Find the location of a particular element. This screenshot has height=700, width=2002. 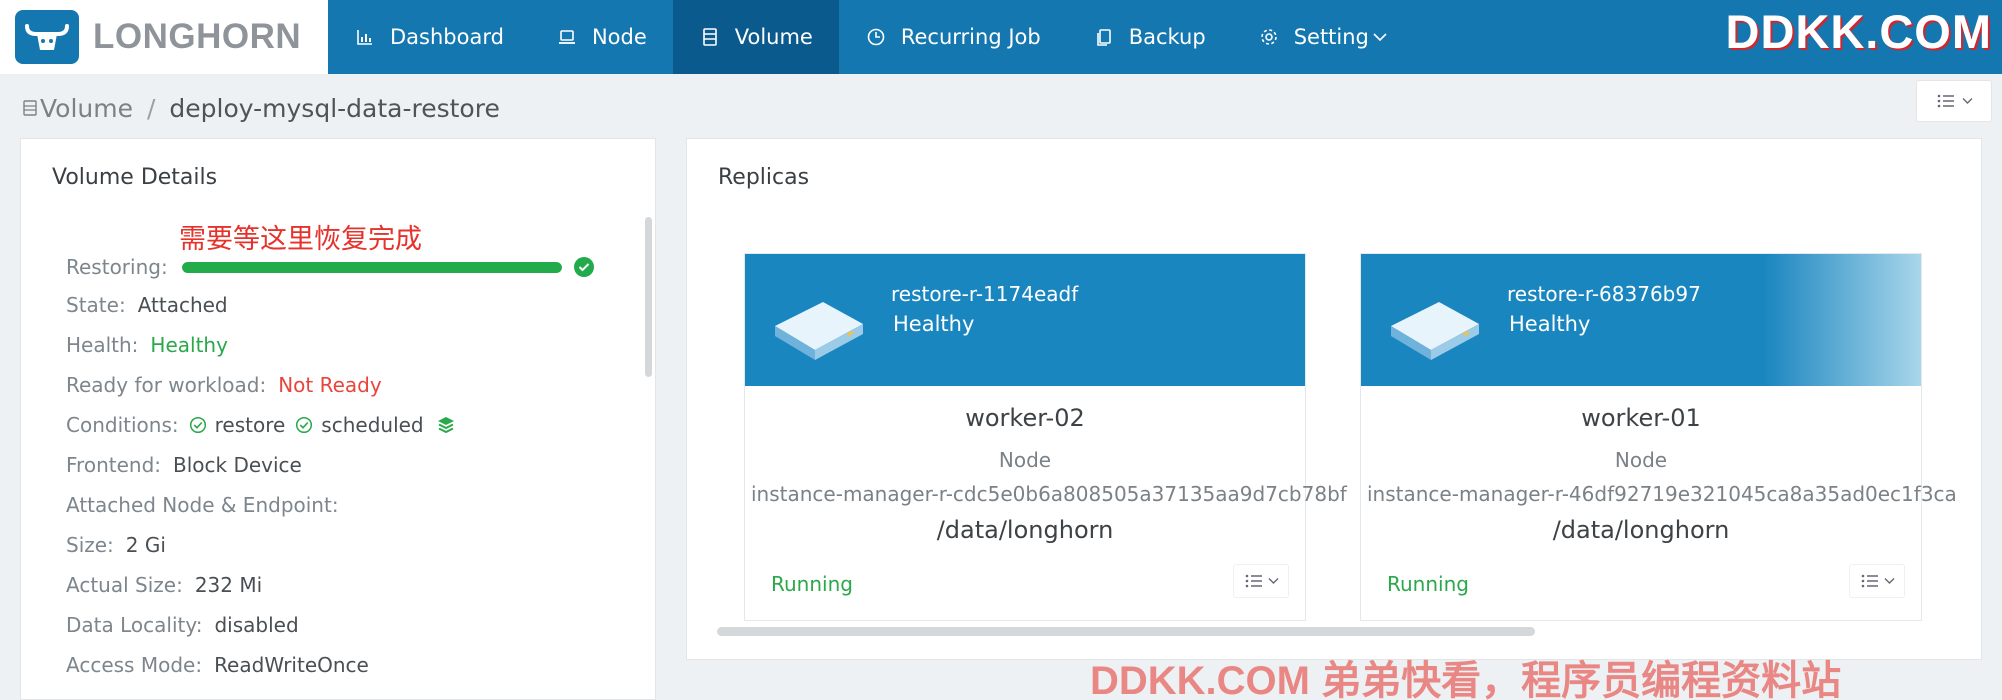

volume-actions-dropdown is located at coordinates (1954, 101).